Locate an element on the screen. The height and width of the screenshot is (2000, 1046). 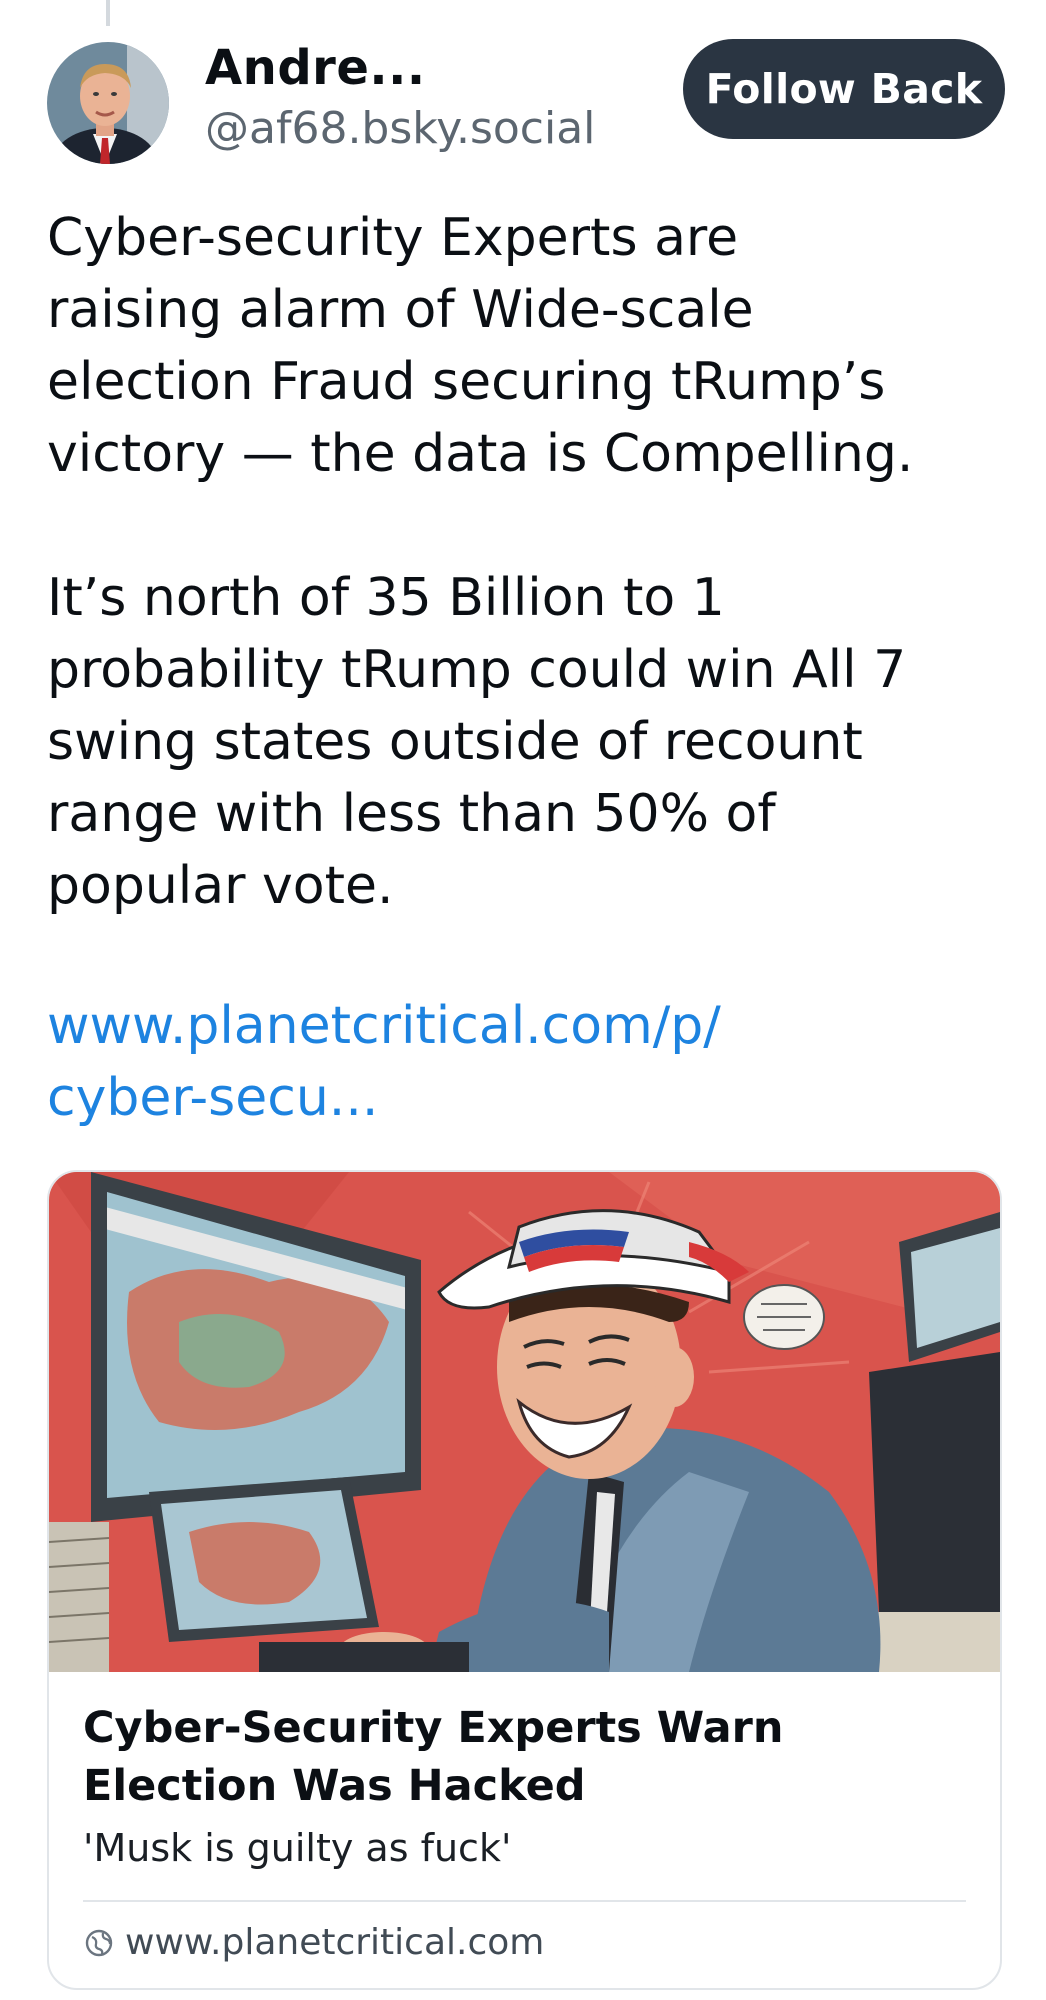
post-text-line: probability tRump could win All 7 is located at coordinates (477, 670).